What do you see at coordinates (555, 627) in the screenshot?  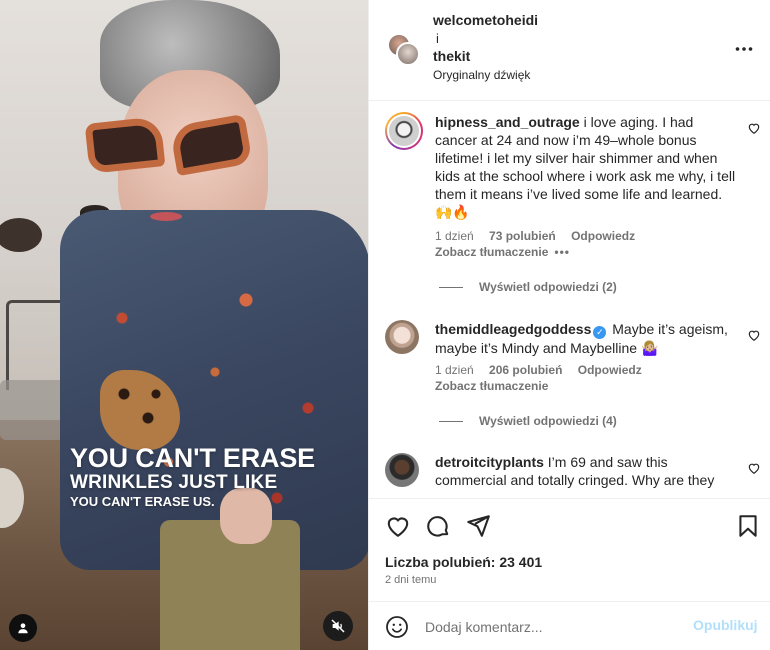 I see `comment-input` at bounding box center [555, 627].